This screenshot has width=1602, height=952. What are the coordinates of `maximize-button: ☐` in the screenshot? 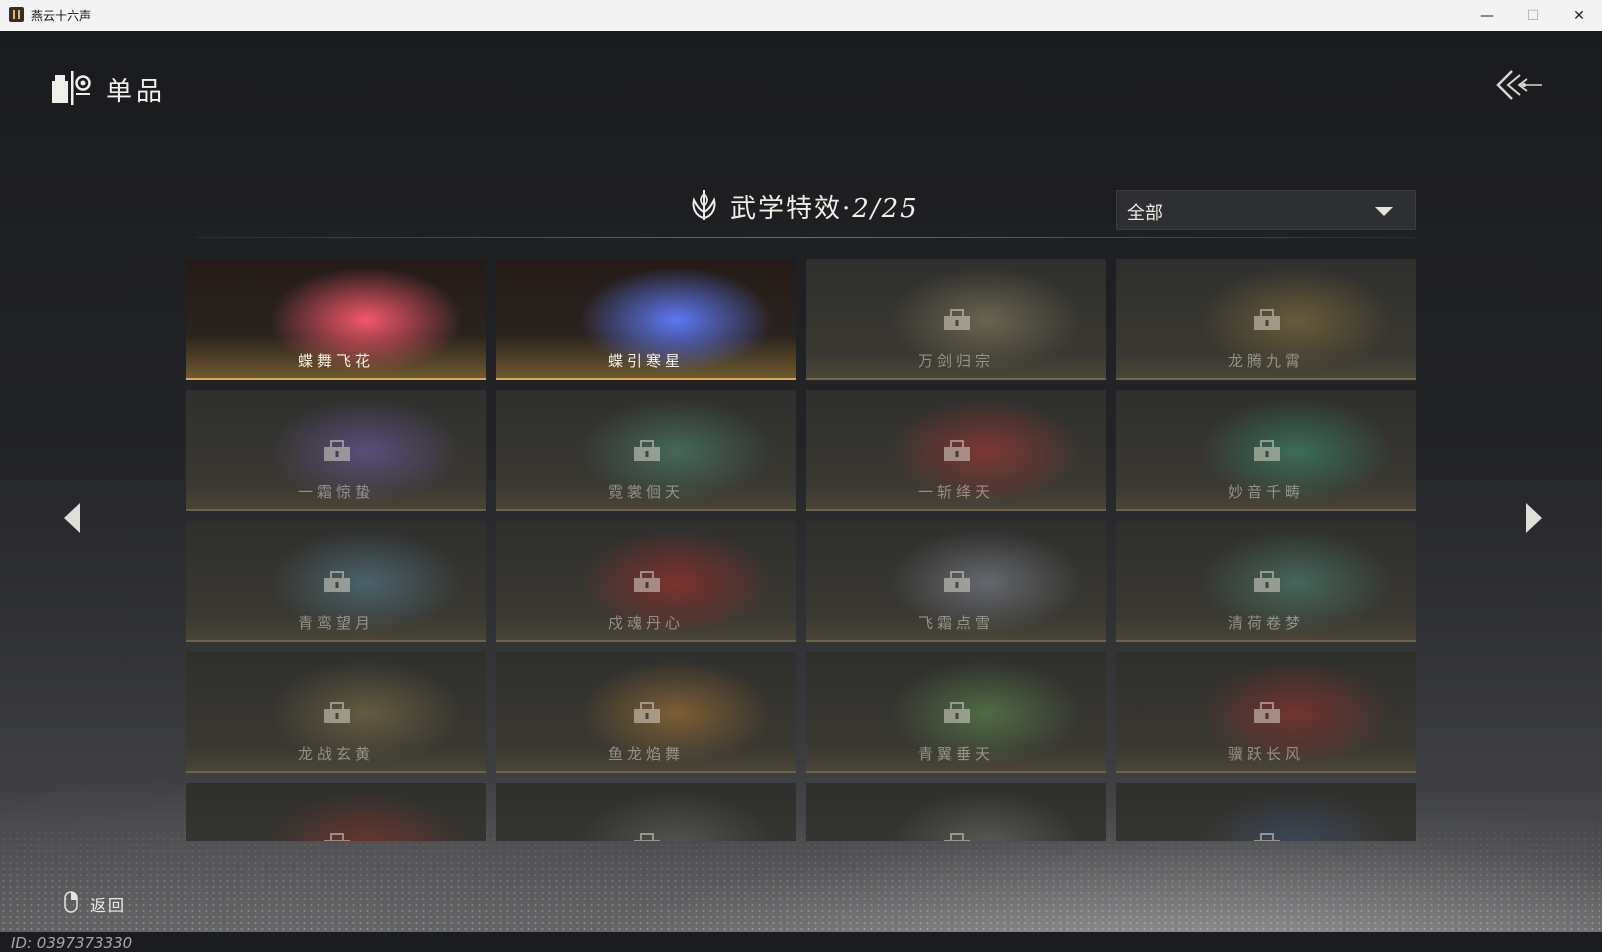 It's located at (1533, 15).